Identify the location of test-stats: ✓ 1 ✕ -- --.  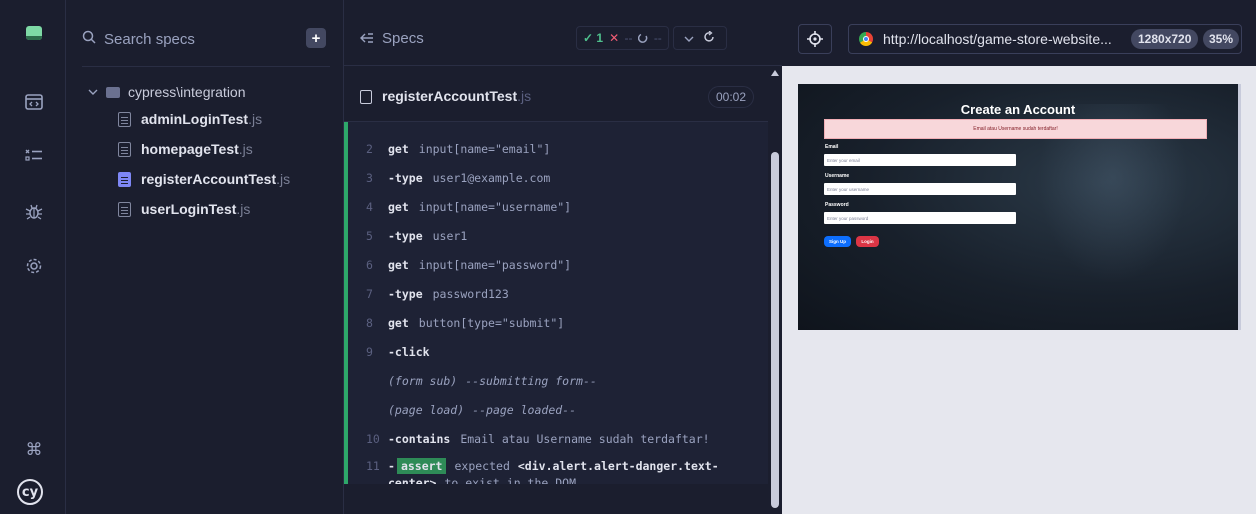
(661, 38).